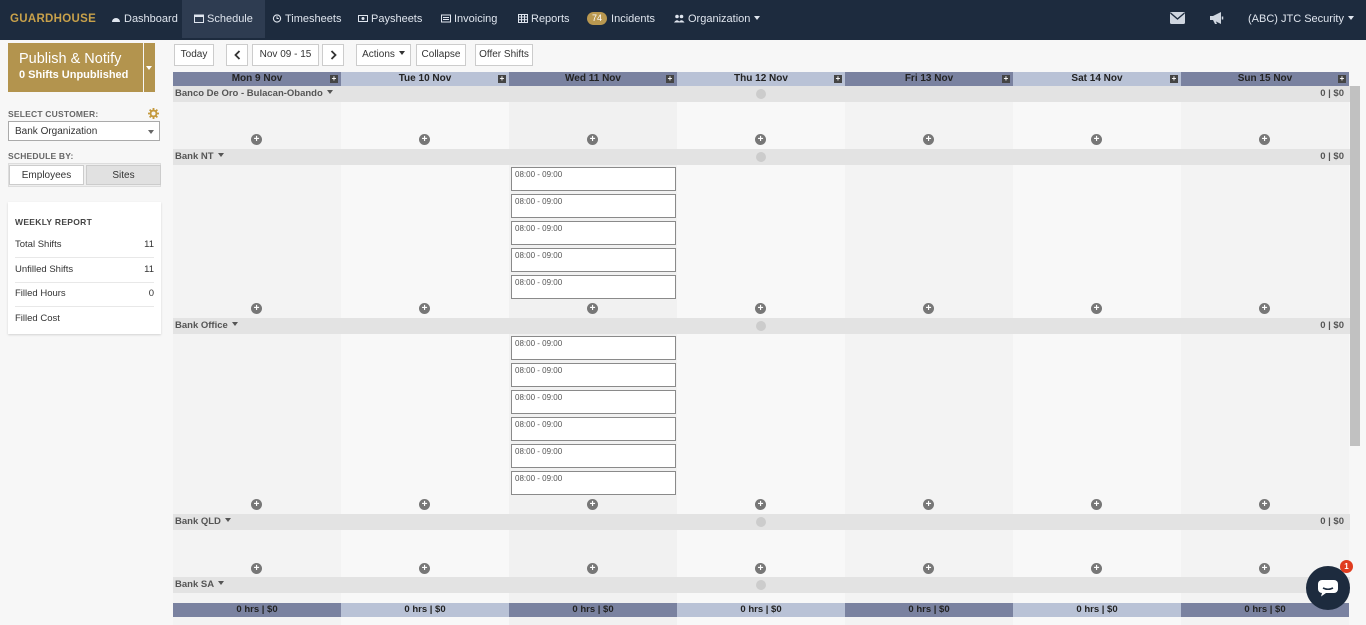 This screenshot has width=1366, height=625. Describe the element at coordinates (390, 19) in the screenshot. I see `nav-paysheets: Paysheets` at that location.